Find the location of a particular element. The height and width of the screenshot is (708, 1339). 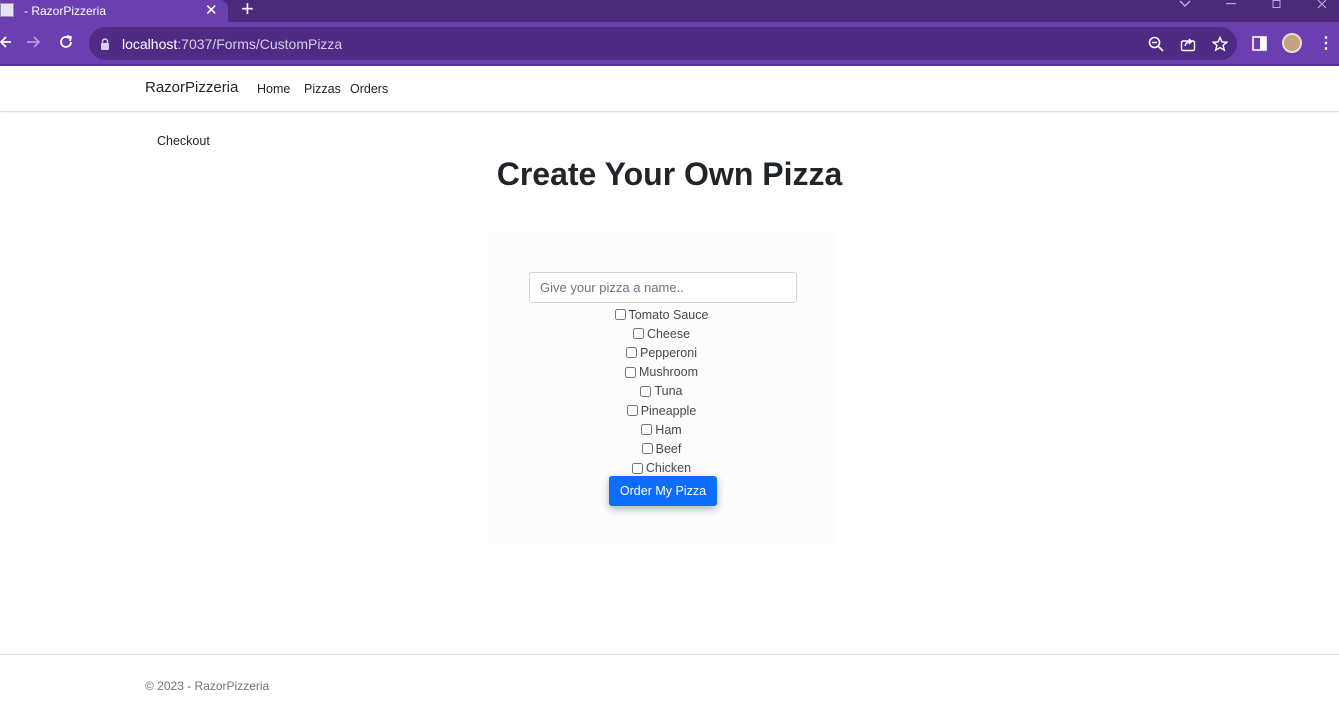

topping-beef: Beef is located at coordinates (661, 448).